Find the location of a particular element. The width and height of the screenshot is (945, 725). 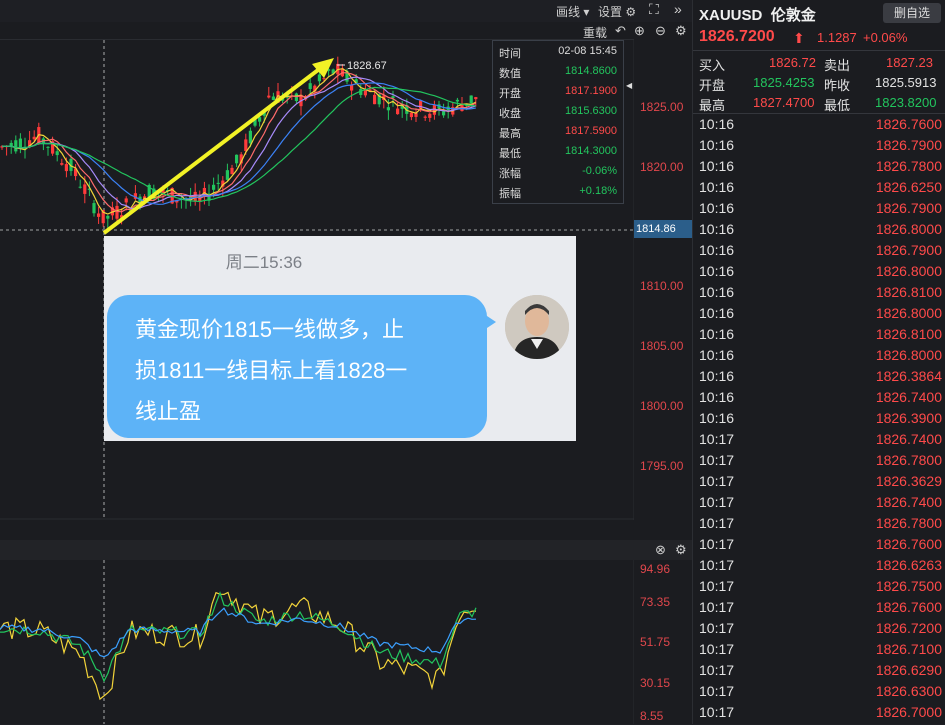

tick-price: 1826.7500 is located at coordinates (908, 586).